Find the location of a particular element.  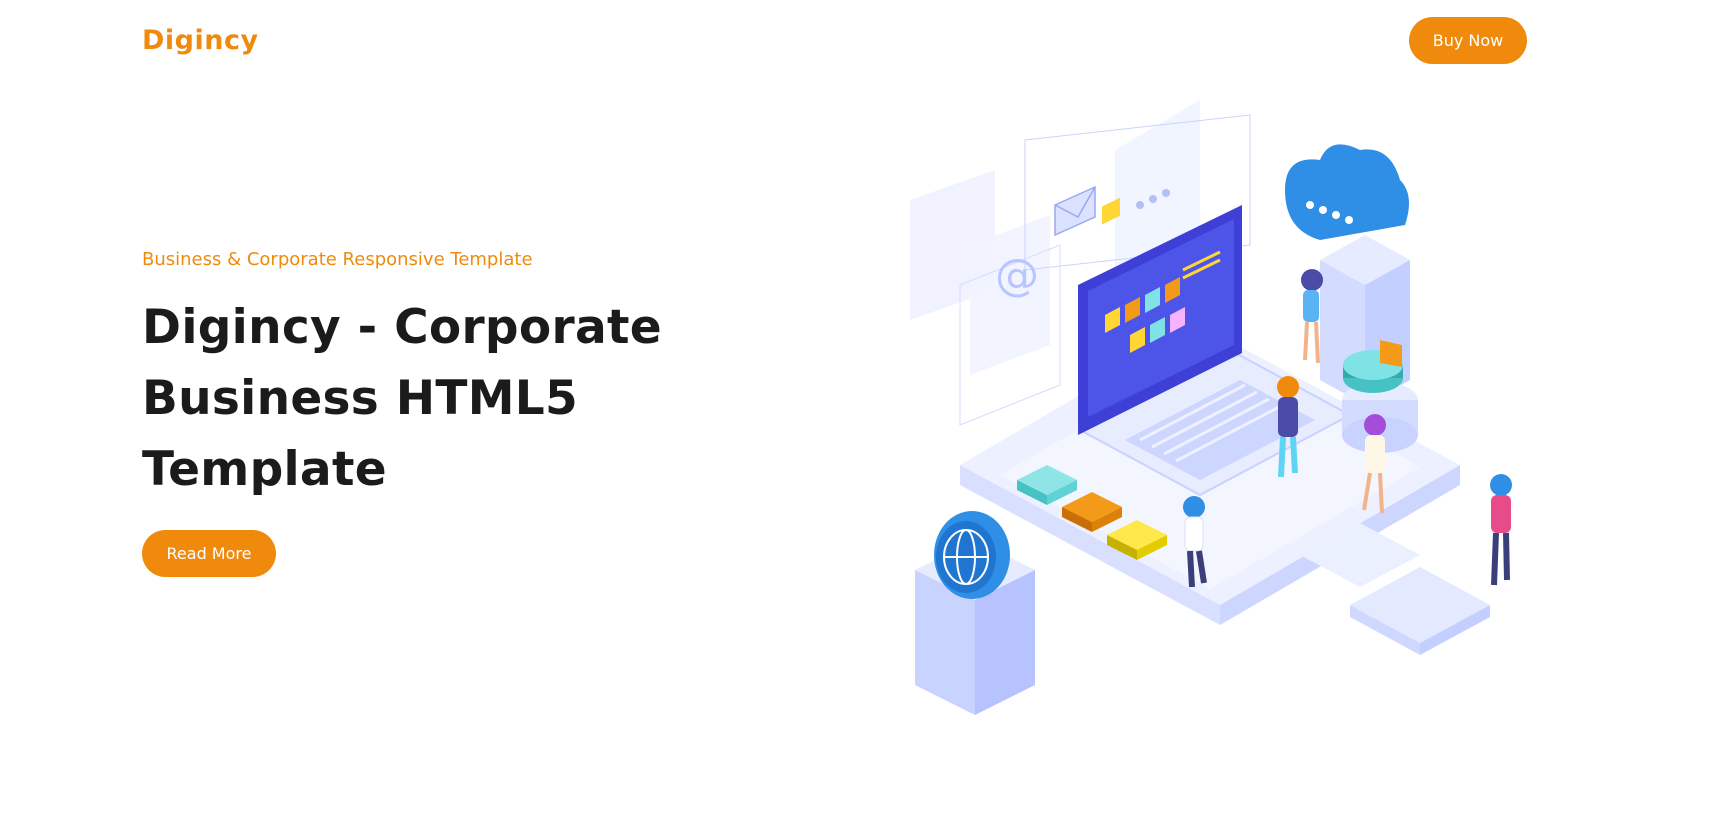

buy-now-button: Buy Now is located at coordinates (1468, 40).